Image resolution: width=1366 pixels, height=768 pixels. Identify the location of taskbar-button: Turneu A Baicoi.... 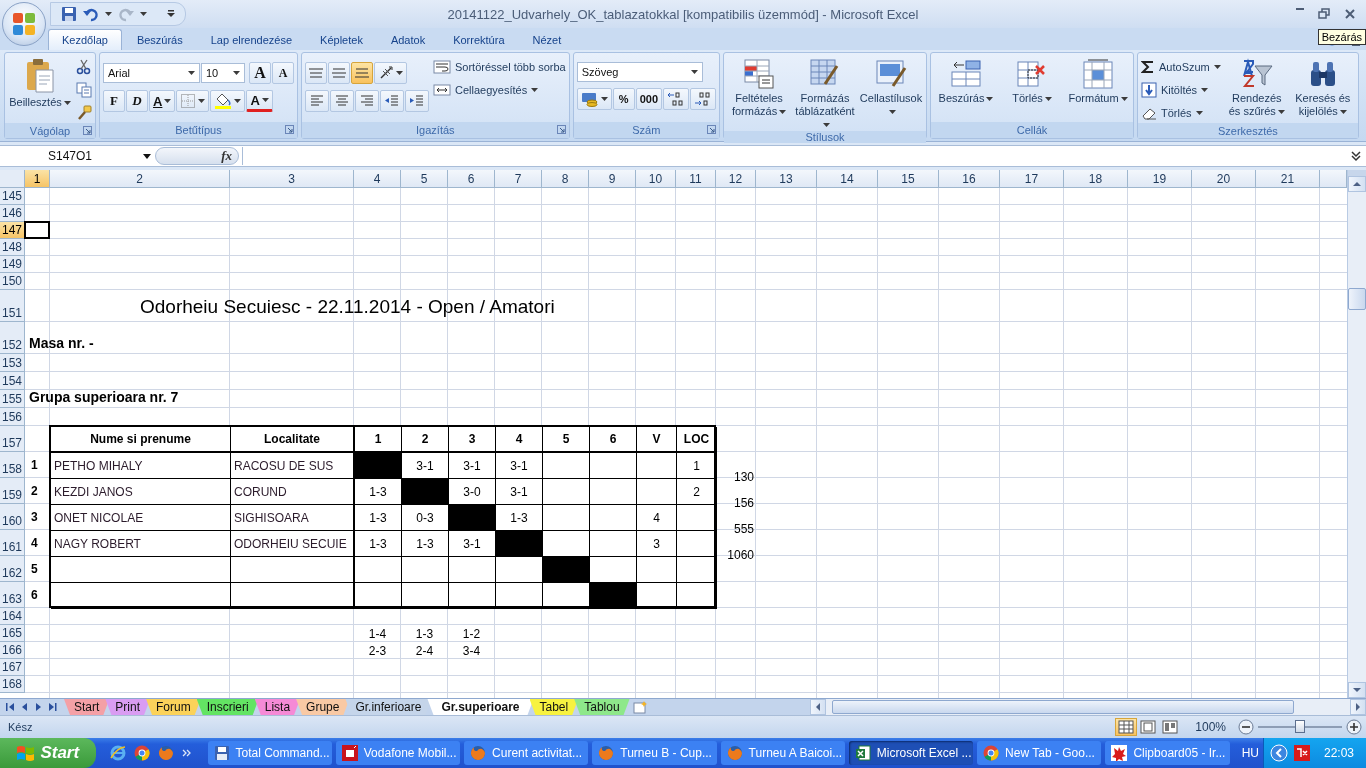
(782, 753).